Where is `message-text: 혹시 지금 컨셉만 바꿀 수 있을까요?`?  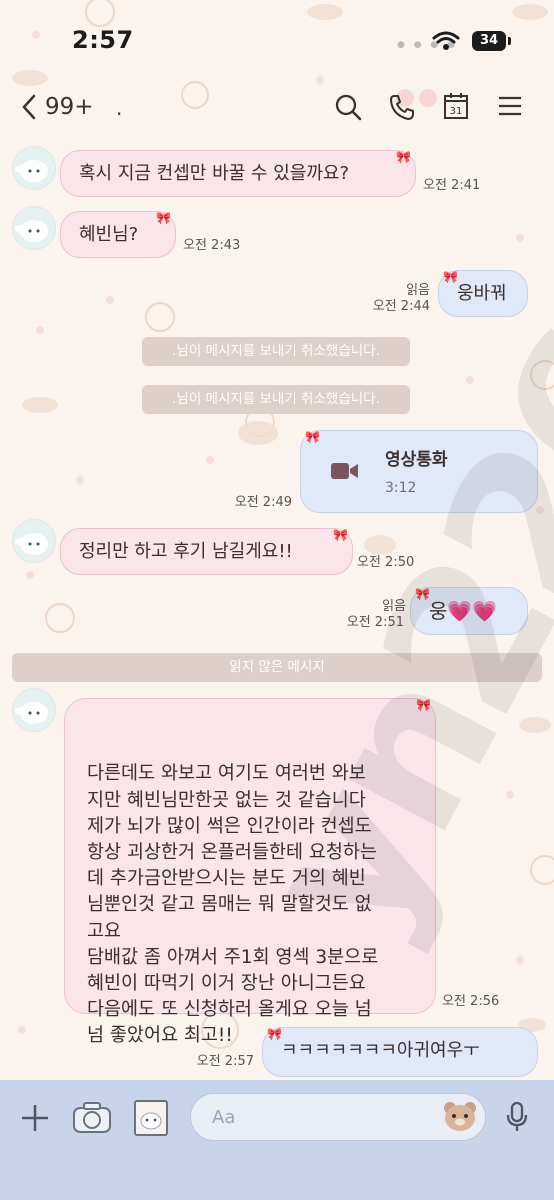
message-text: 혹시 지금 컨셉만 바꿀 수 있을까요? is located at coordinates (214, 173).